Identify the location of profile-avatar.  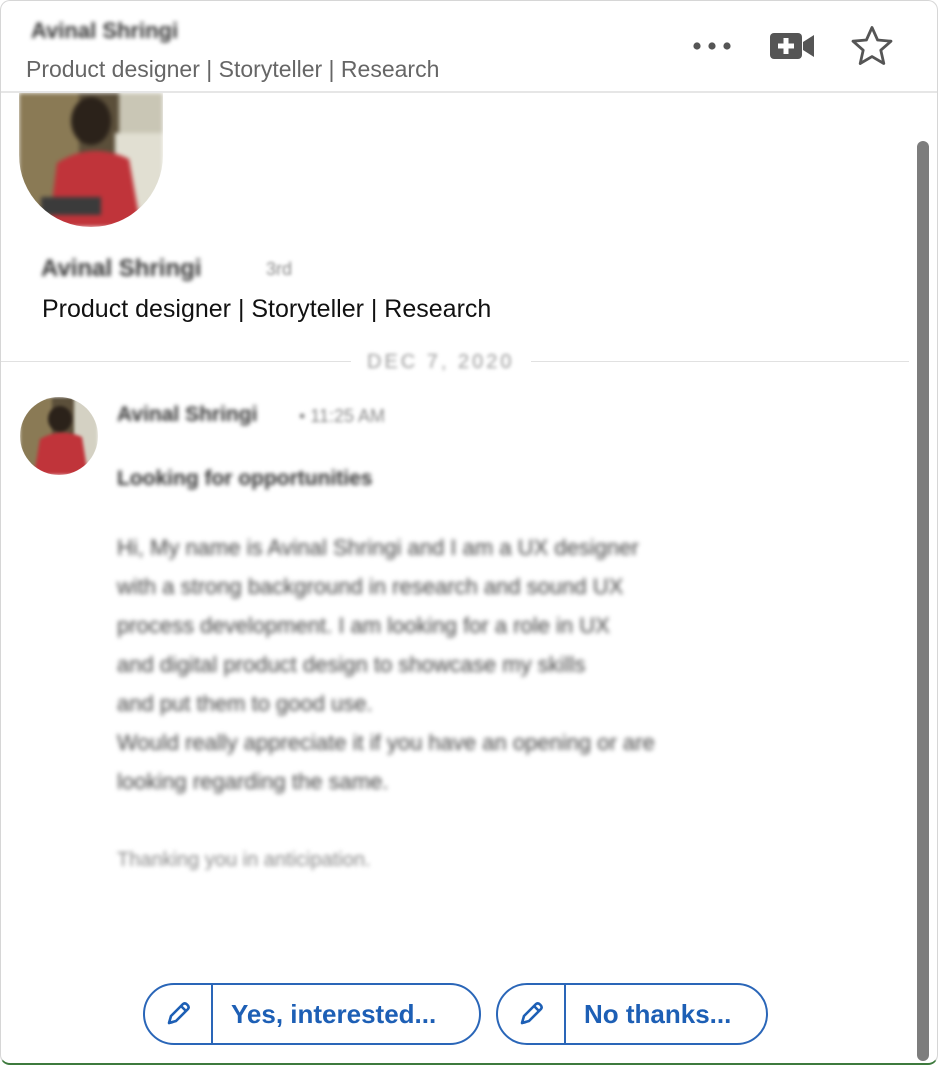
(91, 160).